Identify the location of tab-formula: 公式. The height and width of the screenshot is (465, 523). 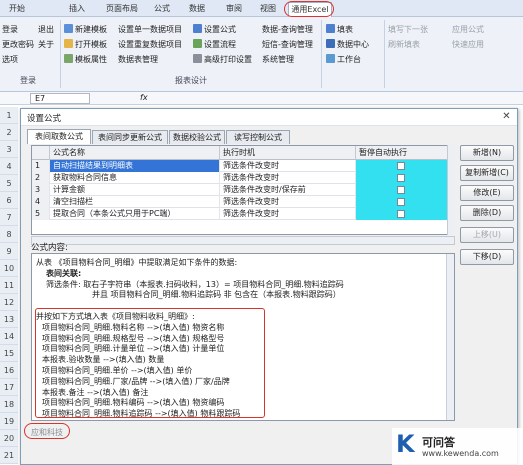
(162, 9).